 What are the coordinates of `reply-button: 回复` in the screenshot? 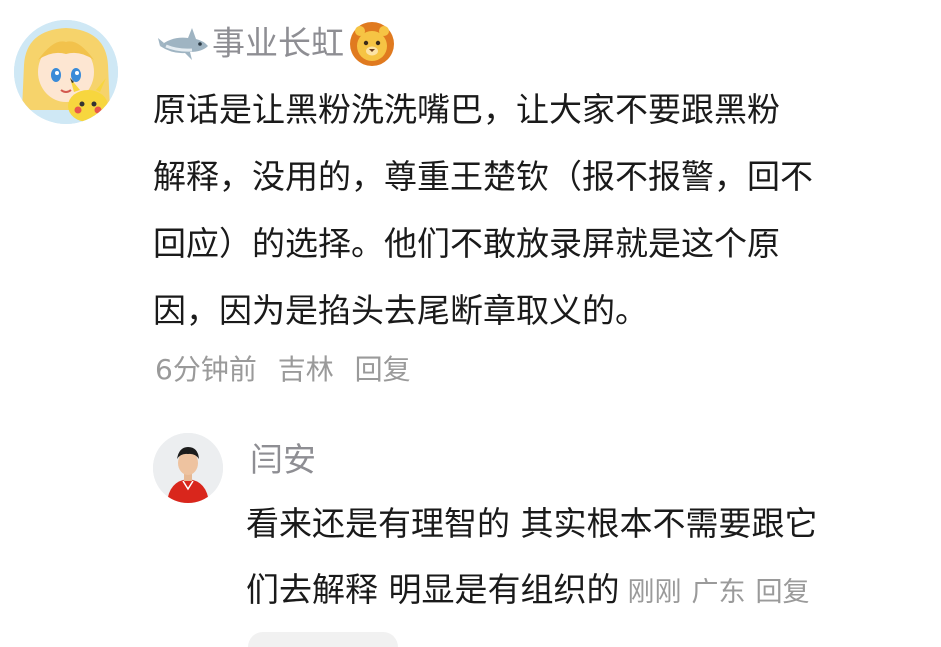 It's located at (383, 369).